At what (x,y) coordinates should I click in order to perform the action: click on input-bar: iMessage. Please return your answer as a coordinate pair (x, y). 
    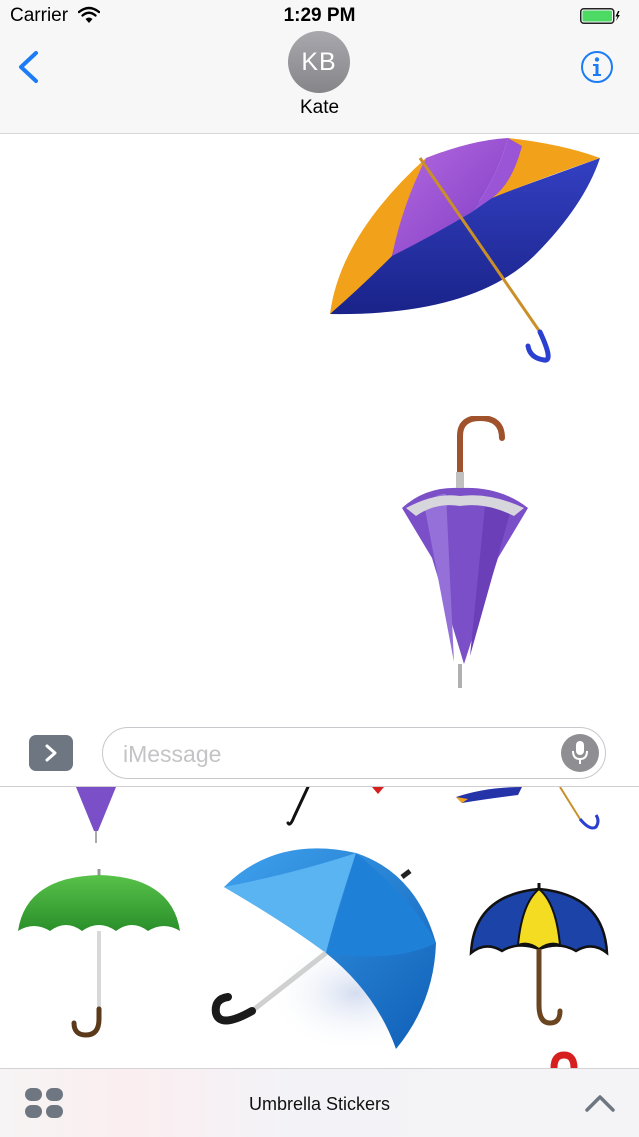
    Looking at the image, I should click on (319, 754).